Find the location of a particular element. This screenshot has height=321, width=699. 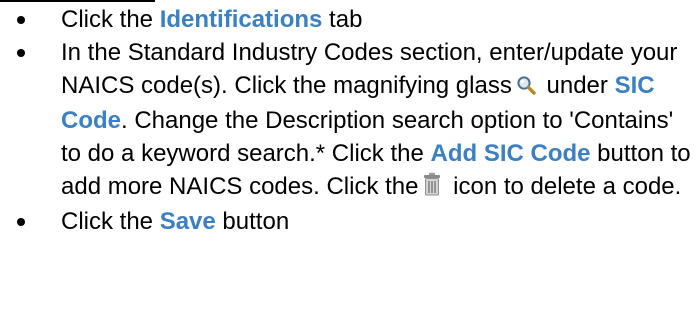

step-save: Click the Save button is located at coordinates (349, 221).